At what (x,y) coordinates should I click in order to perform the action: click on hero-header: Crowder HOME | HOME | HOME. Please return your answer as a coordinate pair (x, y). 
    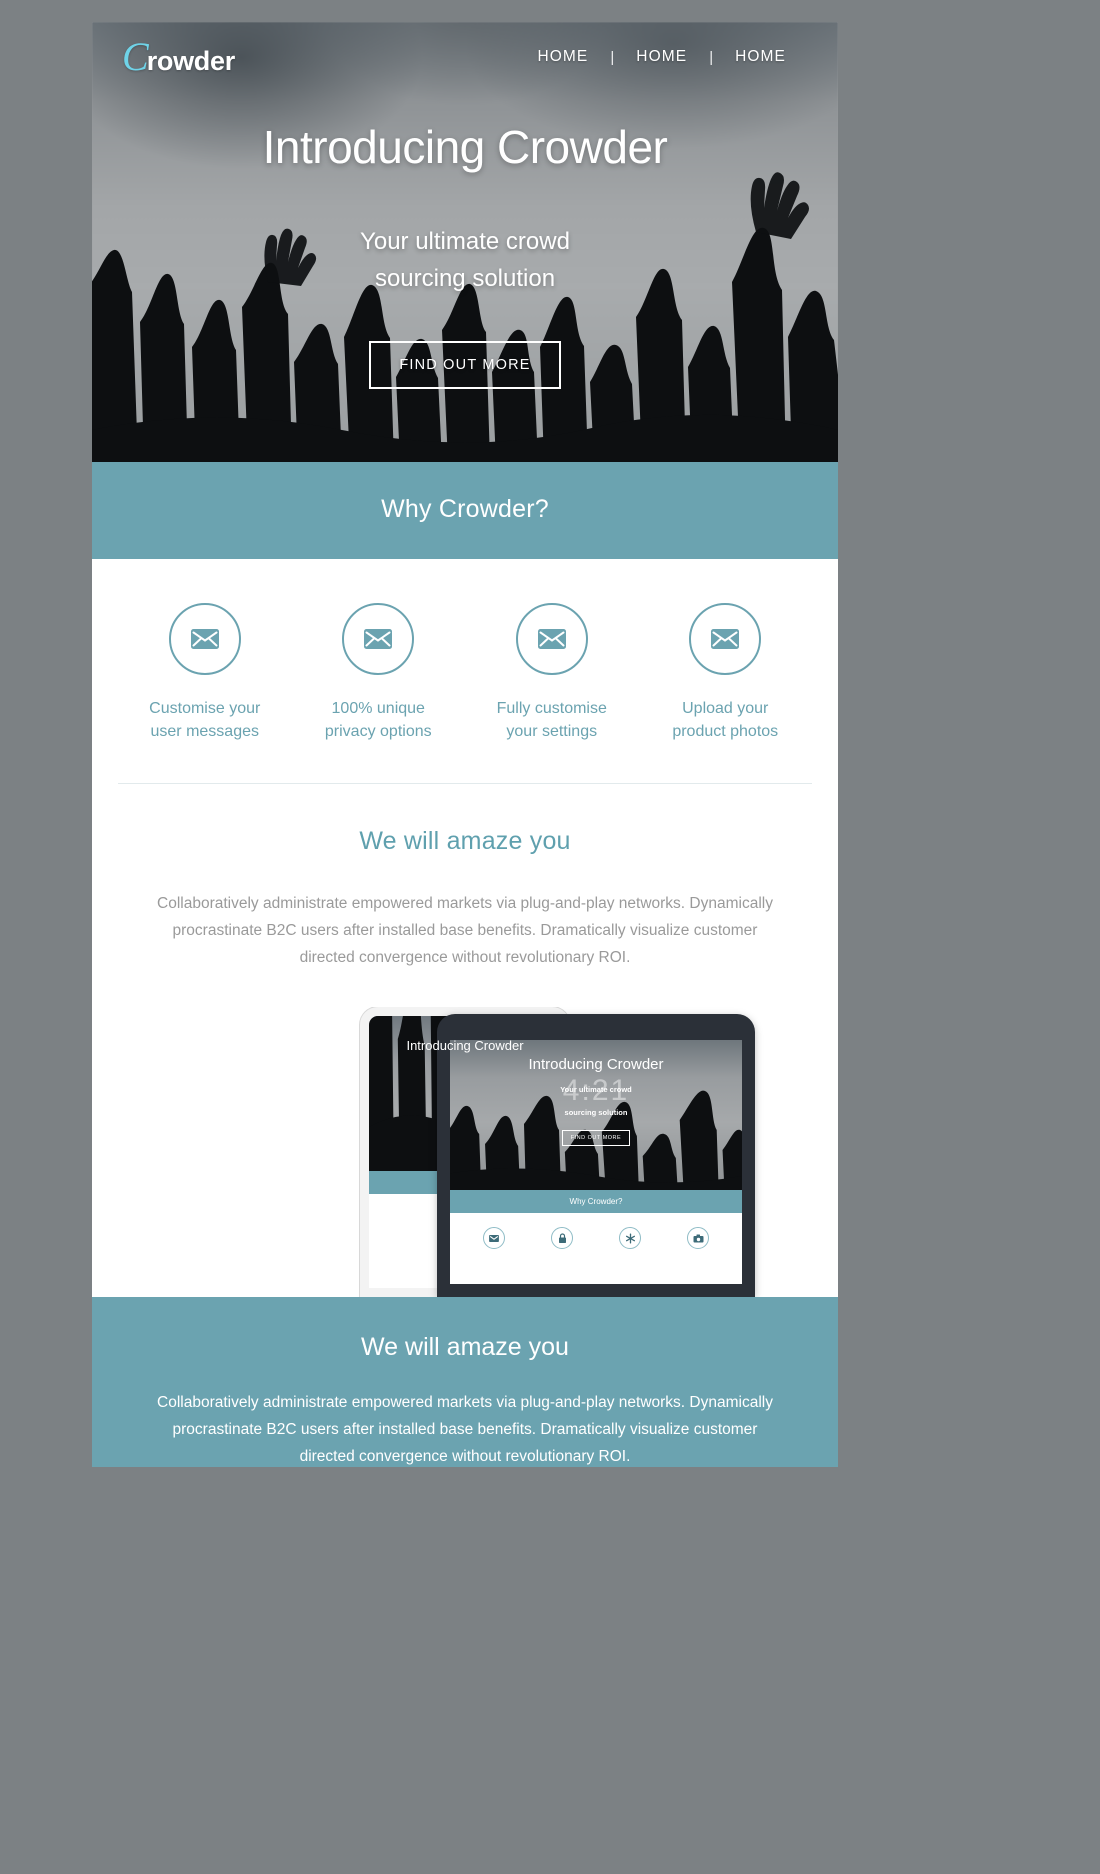
    Looking at the image, I should click on (465, 57).